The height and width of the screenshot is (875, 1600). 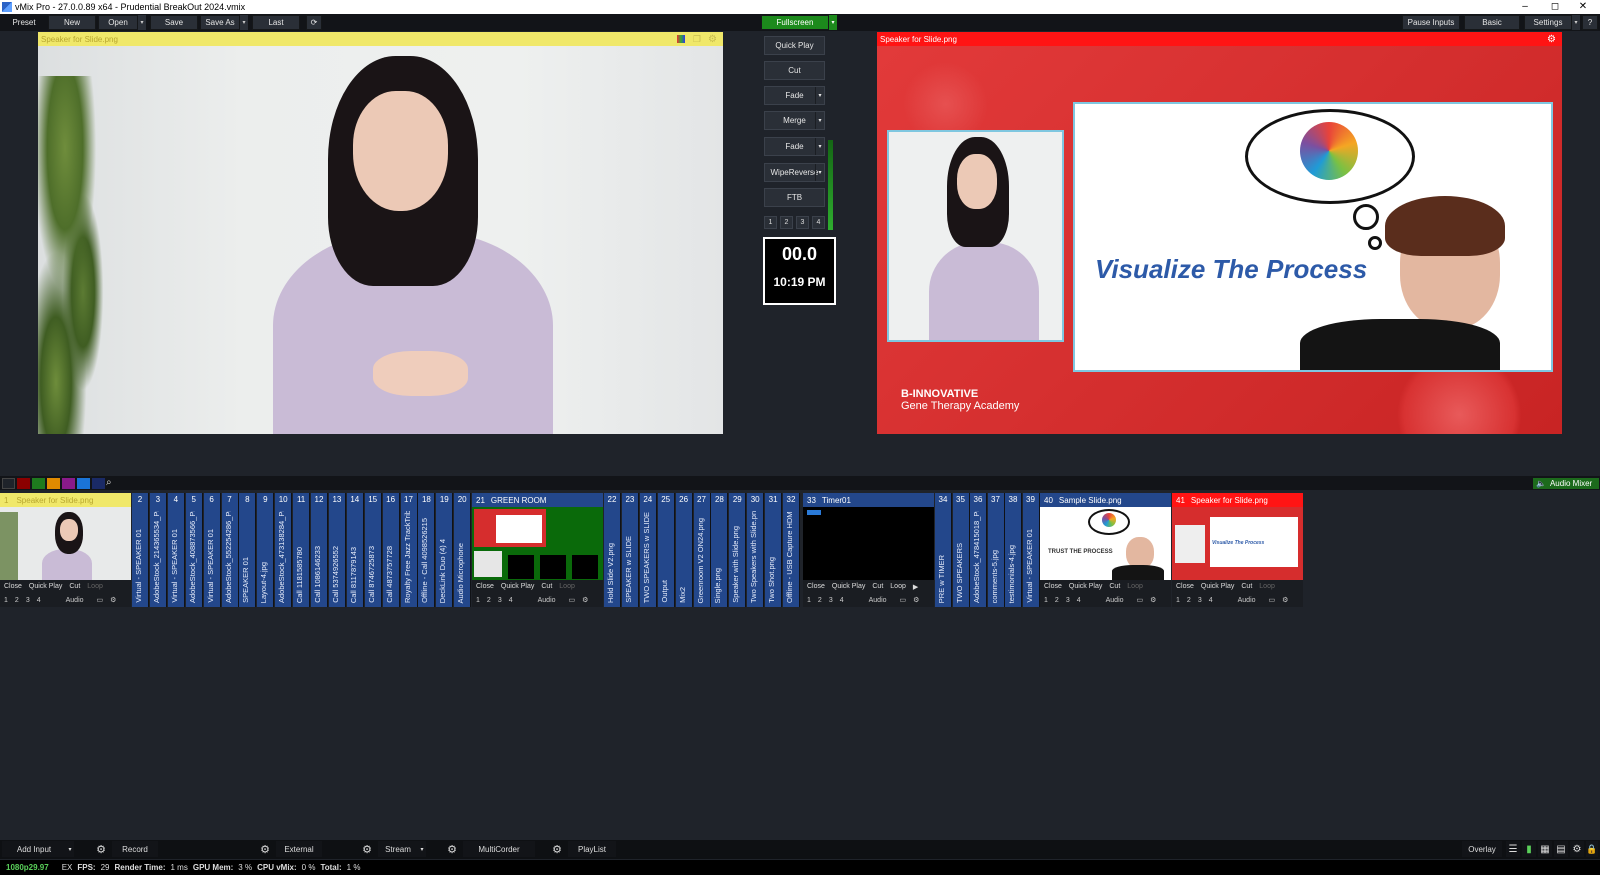 I want to click on settings-dropdown: ▾, so click(x=1576, y=22).